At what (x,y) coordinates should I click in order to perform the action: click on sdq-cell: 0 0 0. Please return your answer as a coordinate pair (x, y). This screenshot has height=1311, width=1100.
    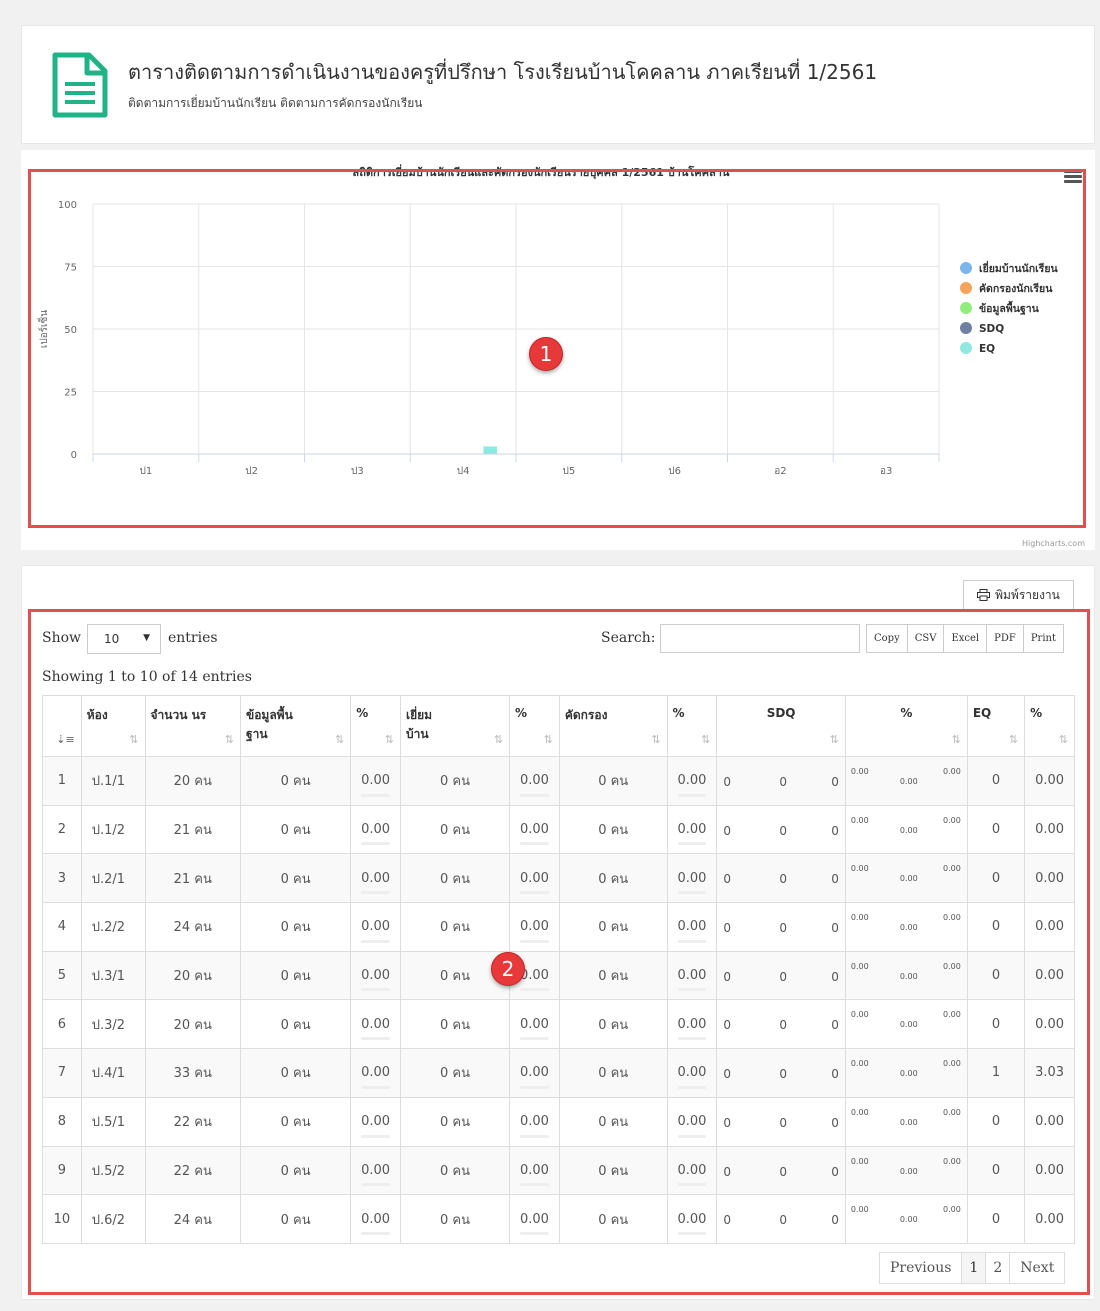
    Looking at the image, I should click on (781, 927).